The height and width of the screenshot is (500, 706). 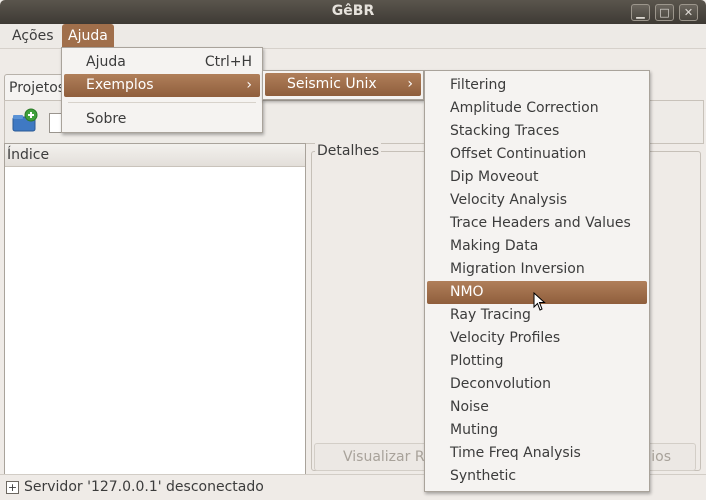 What do you see at coordinates (524, 108) in the screenshot?
I see `menu-item-label: Amplitude Correction` at bounding box center [524, 108].